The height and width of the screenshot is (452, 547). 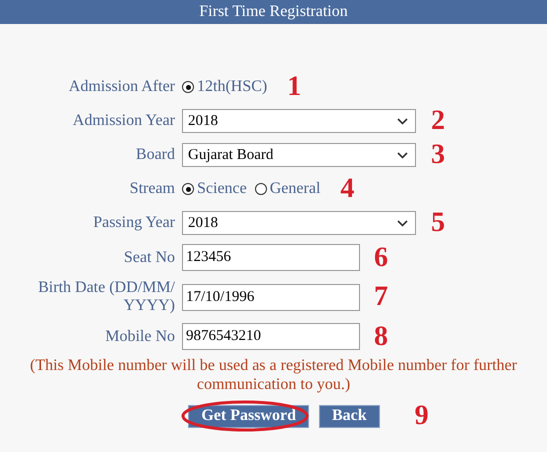 I want to click on field-label: Passing Year, so click(x=133, y=223).